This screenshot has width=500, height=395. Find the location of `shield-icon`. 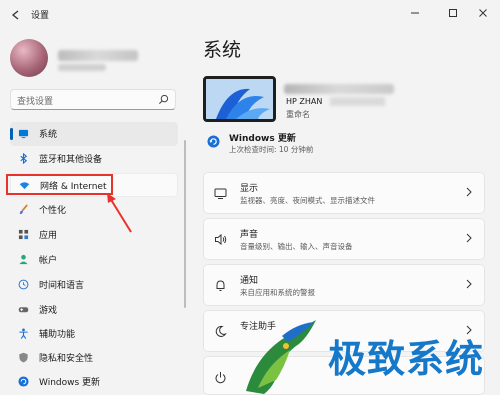

shield-icon is located at coordinates (23, 357).